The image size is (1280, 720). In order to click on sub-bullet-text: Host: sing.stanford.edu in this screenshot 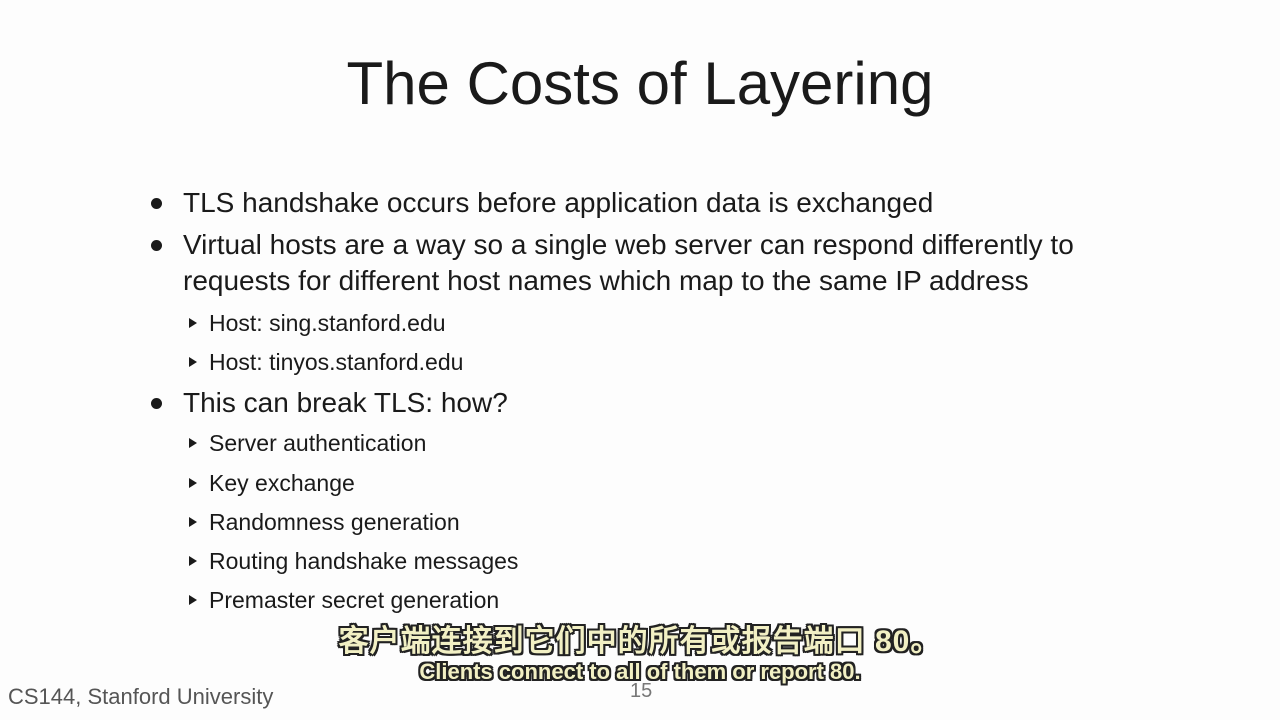, I will do `click(327, 323)`.